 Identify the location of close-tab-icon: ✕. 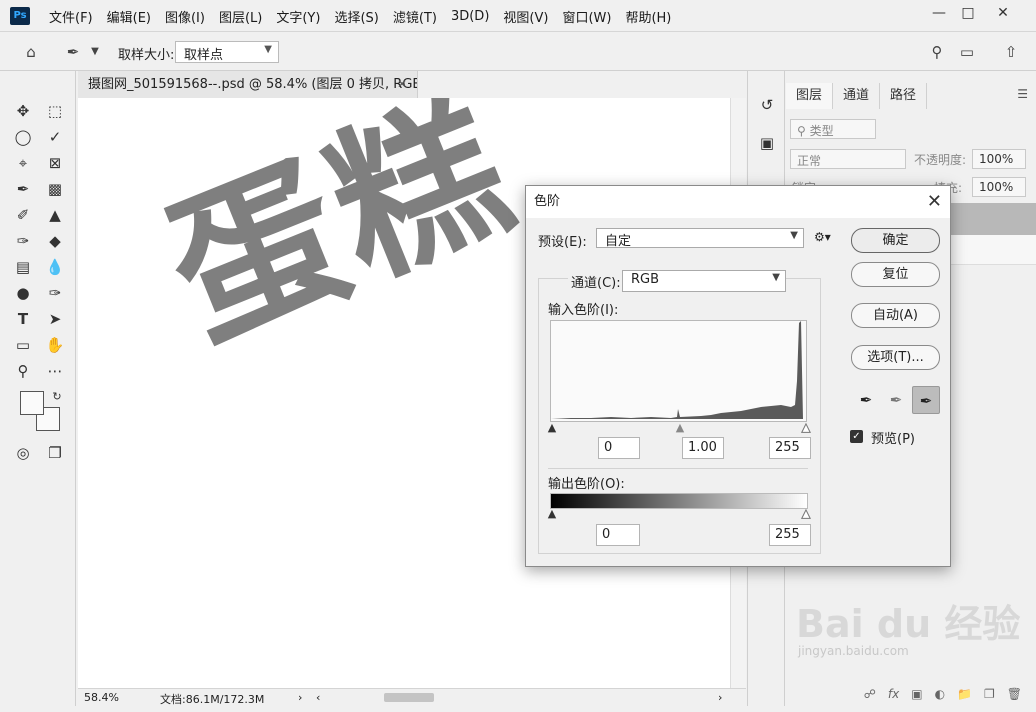
(402, 84).